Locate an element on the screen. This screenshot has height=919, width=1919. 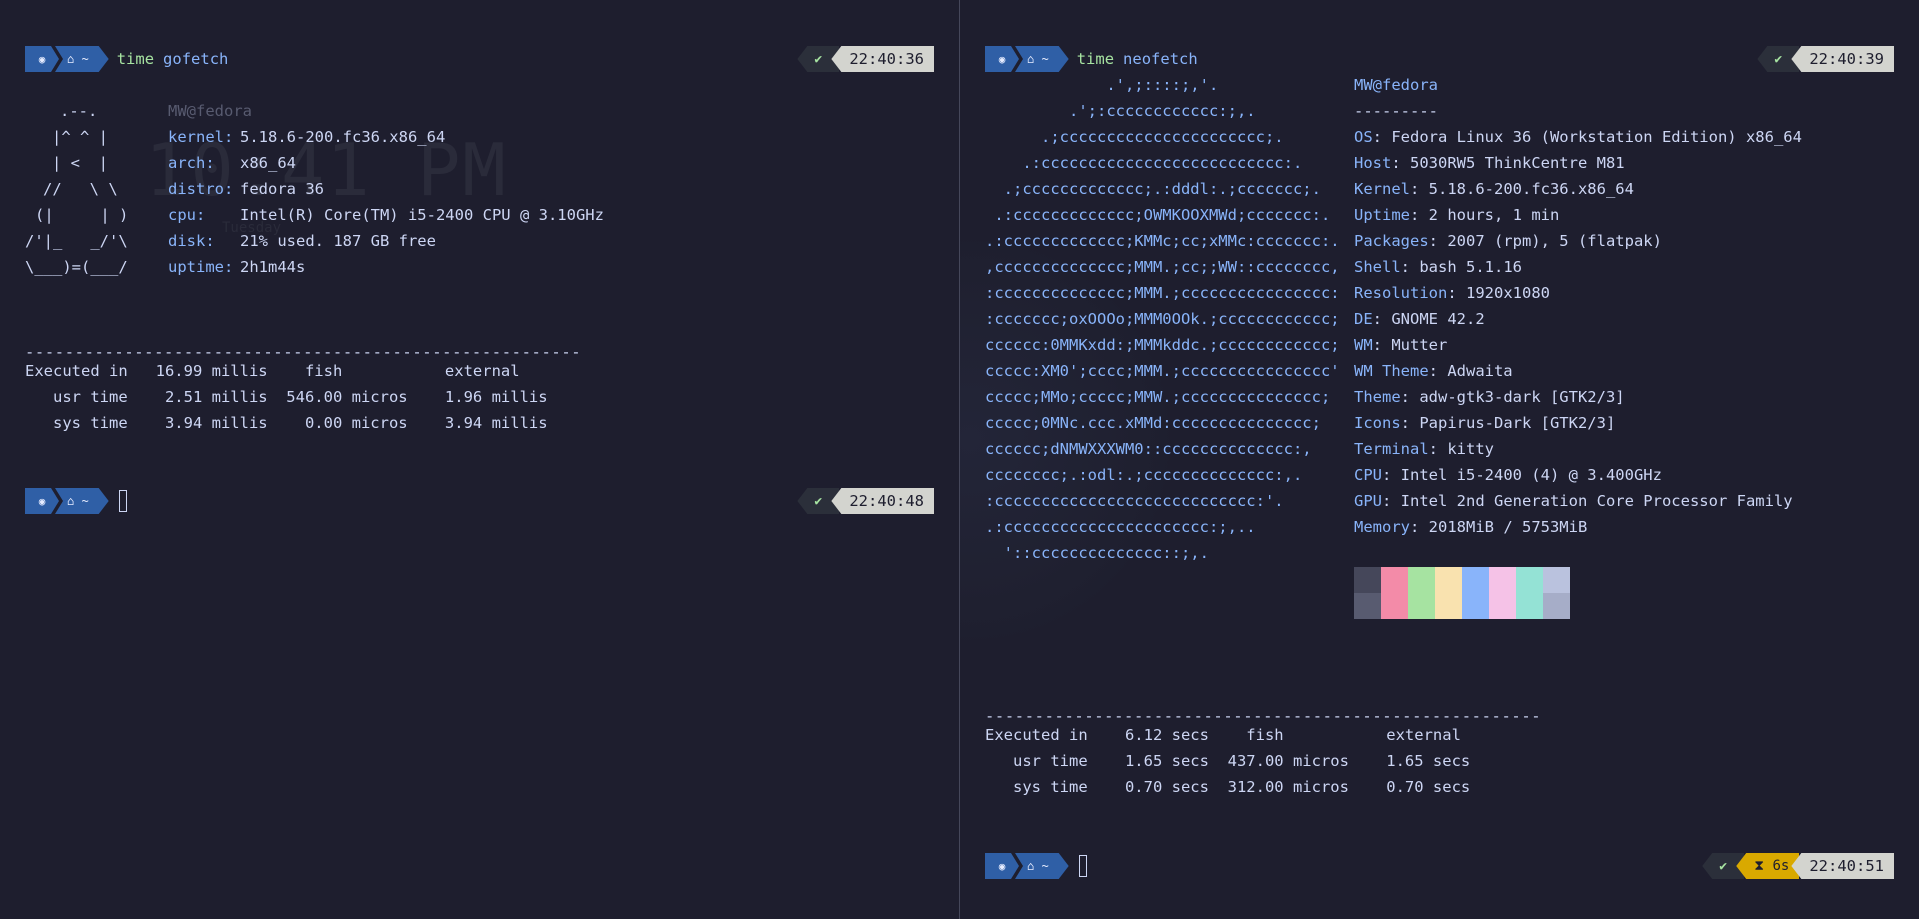
prompt-time: 22:40:36 is located at coordinates (882, 59).